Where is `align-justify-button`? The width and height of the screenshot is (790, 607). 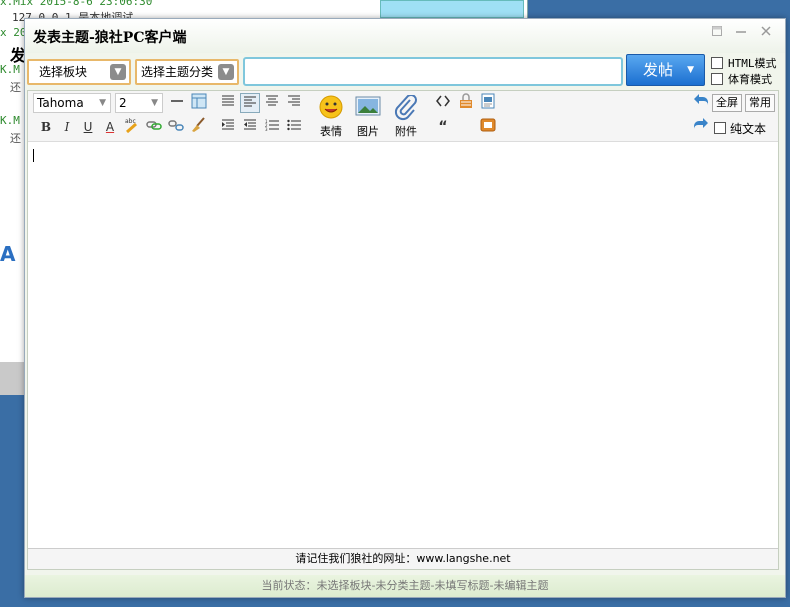
align-justify-button is located at coordinates (228, 103).